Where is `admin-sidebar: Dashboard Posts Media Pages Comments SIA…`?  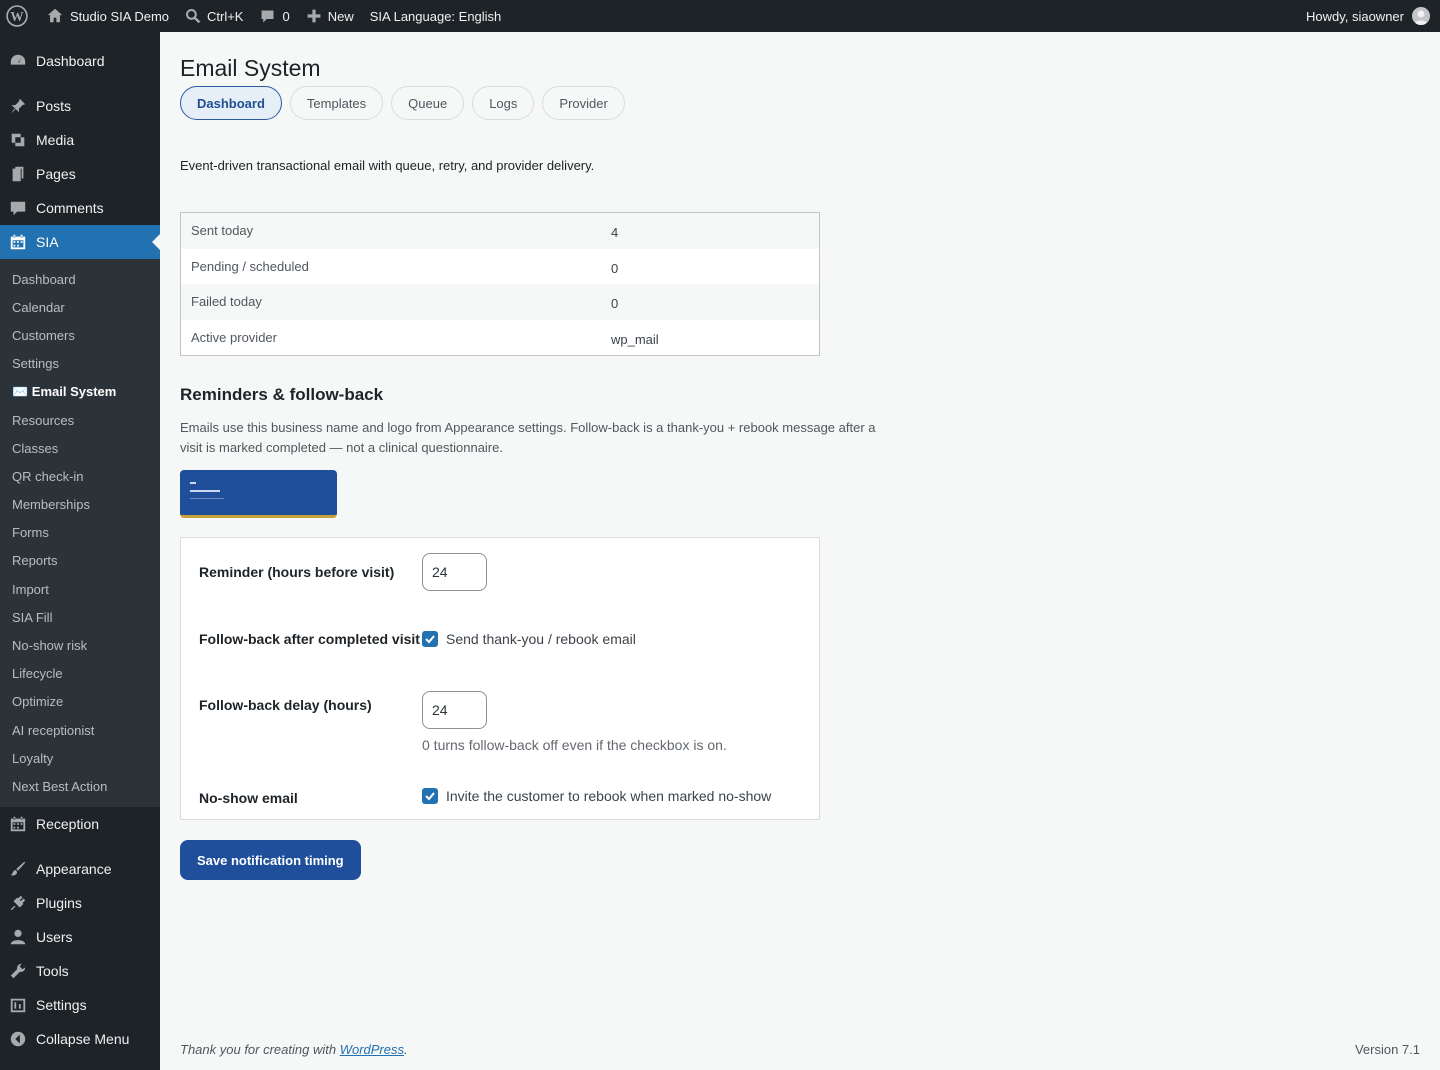 admin-sidebar: Dashboard Posts Media Pages Comments SIA… is located at coordinates (80, 551).